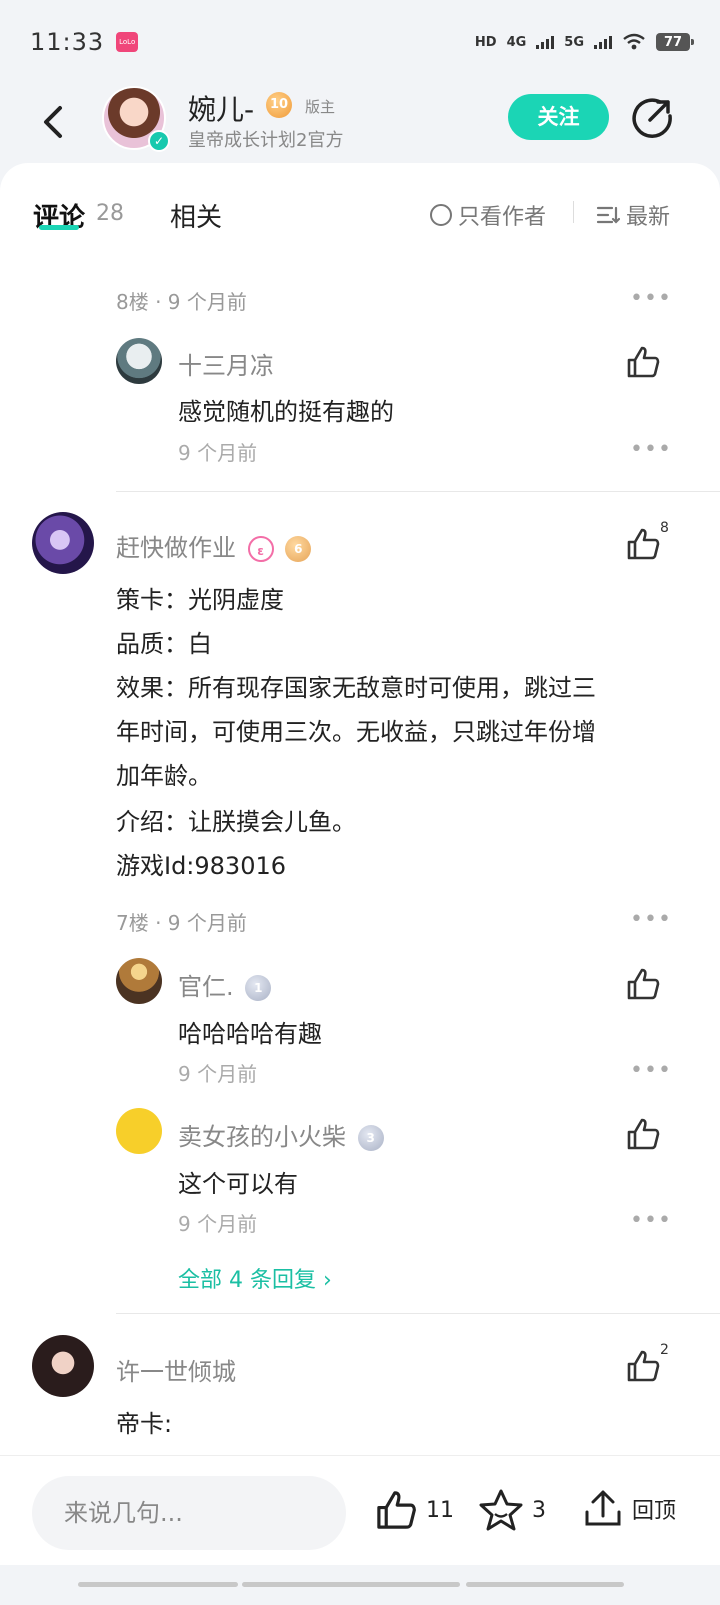 The width and height of the screenshot is (720, 1605). What do you see at coordinates (558, 117) in the screenshot?
I see `follow-button: 关注` at bounding box center [558, 117].